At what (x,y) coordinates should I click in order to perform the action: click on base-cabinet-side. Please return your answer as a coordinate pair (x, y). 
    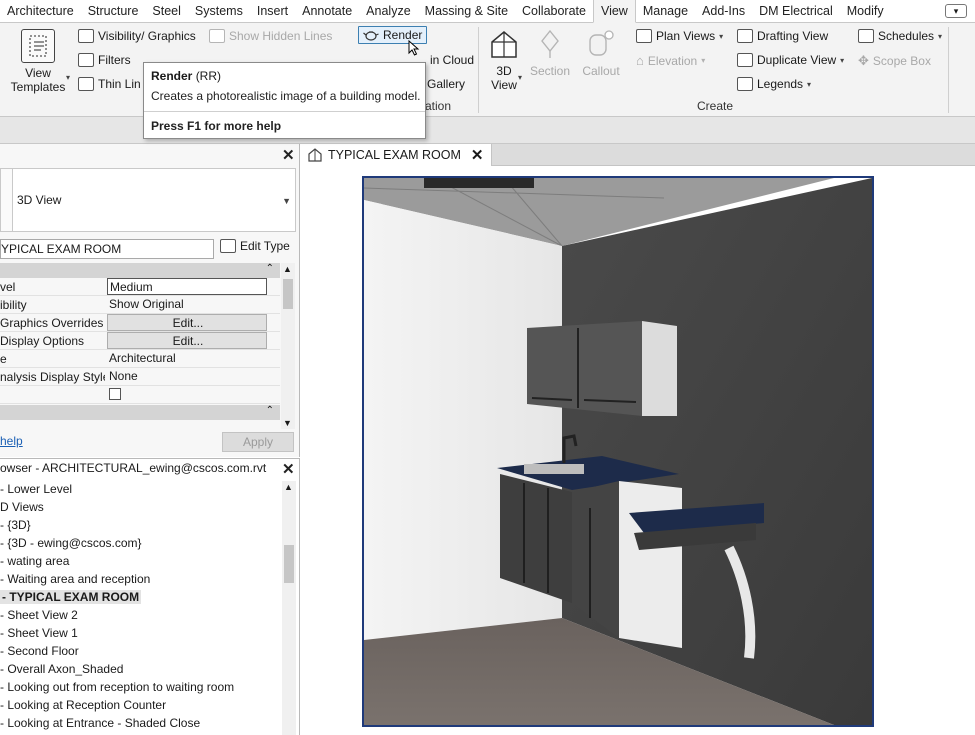
    Looking at the image, I should click on (650, 564).